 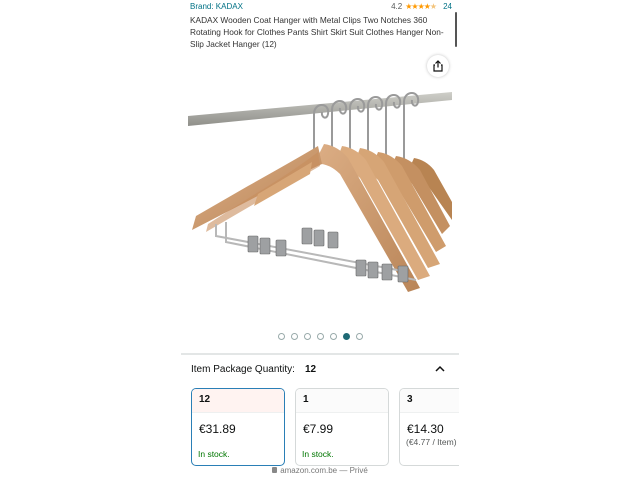 I want to click on image-carousel-indicators, so click(x=320, y=336).